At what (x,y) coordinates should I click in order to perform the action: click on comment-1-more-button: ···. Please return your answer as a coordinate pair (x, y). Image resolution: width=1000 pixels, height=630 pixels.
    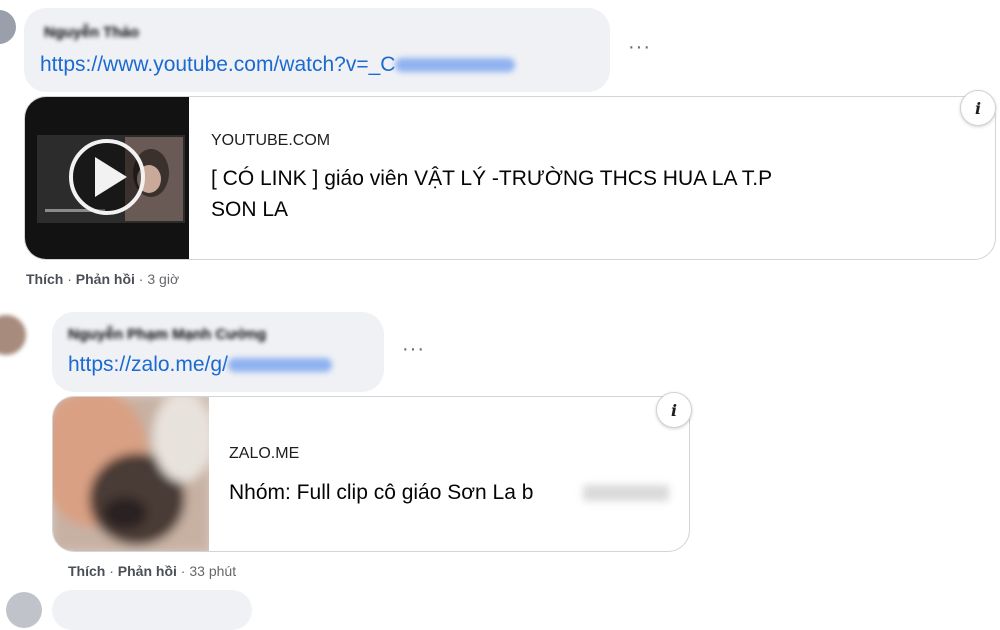
    Looking at the image, I should click on (639, 47).